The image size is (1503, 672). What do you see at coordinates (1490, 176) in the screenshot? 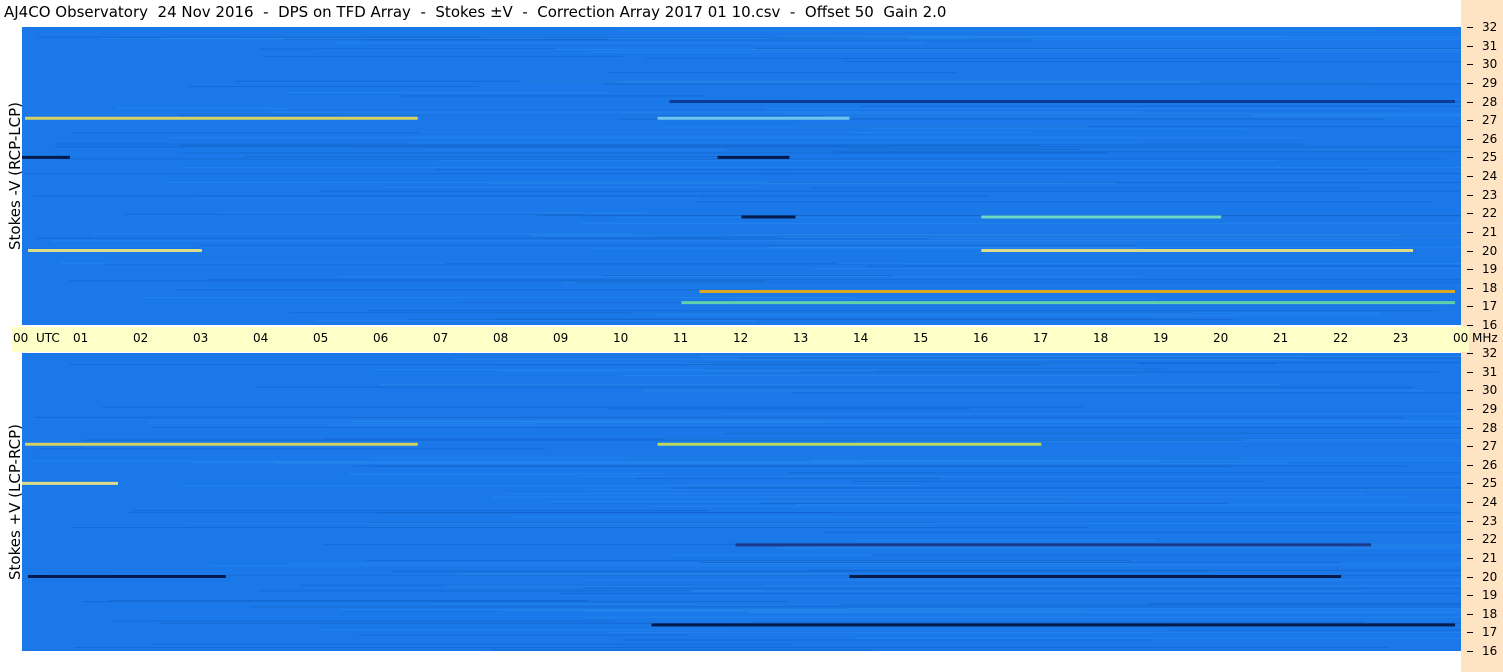
I see `mhz-tick-label: 24` at bounding box center [1490, 176].